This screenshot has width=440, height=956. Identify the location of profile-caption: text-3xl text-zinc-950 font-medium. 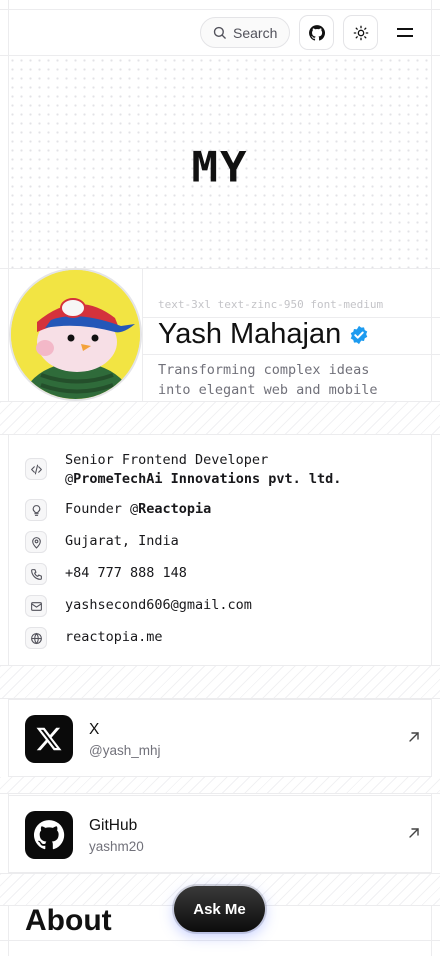
(271, 304).